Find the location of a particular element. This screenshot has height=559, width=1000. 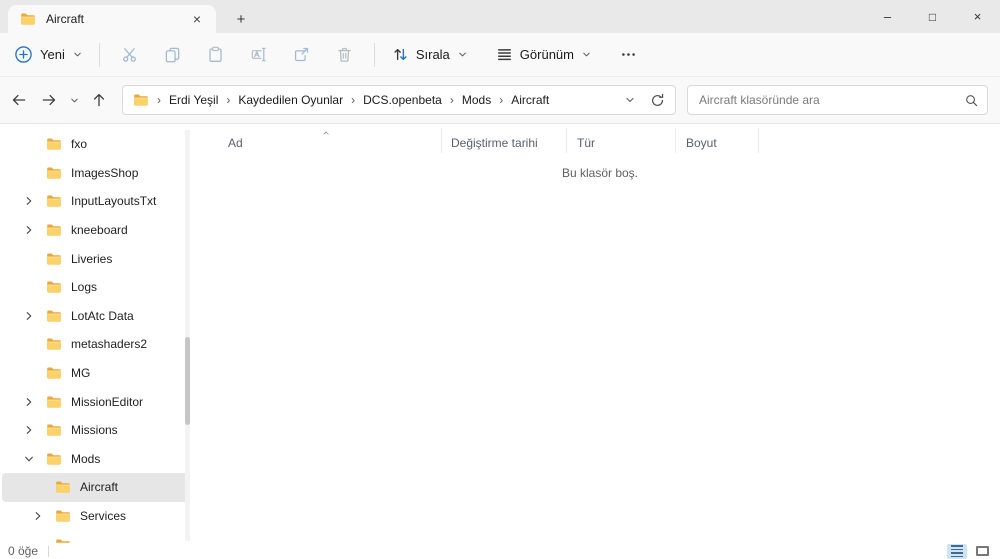

view-button-label: Görünüm is located at coordinates (546, 54).